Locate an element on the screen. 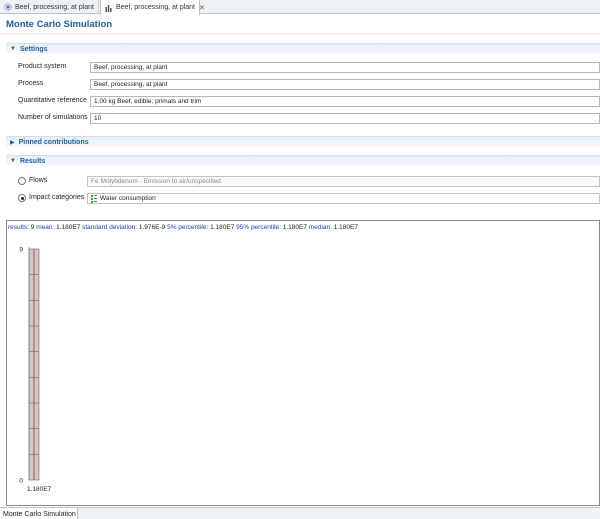  impact-radio is located at coordinates (22, 198).